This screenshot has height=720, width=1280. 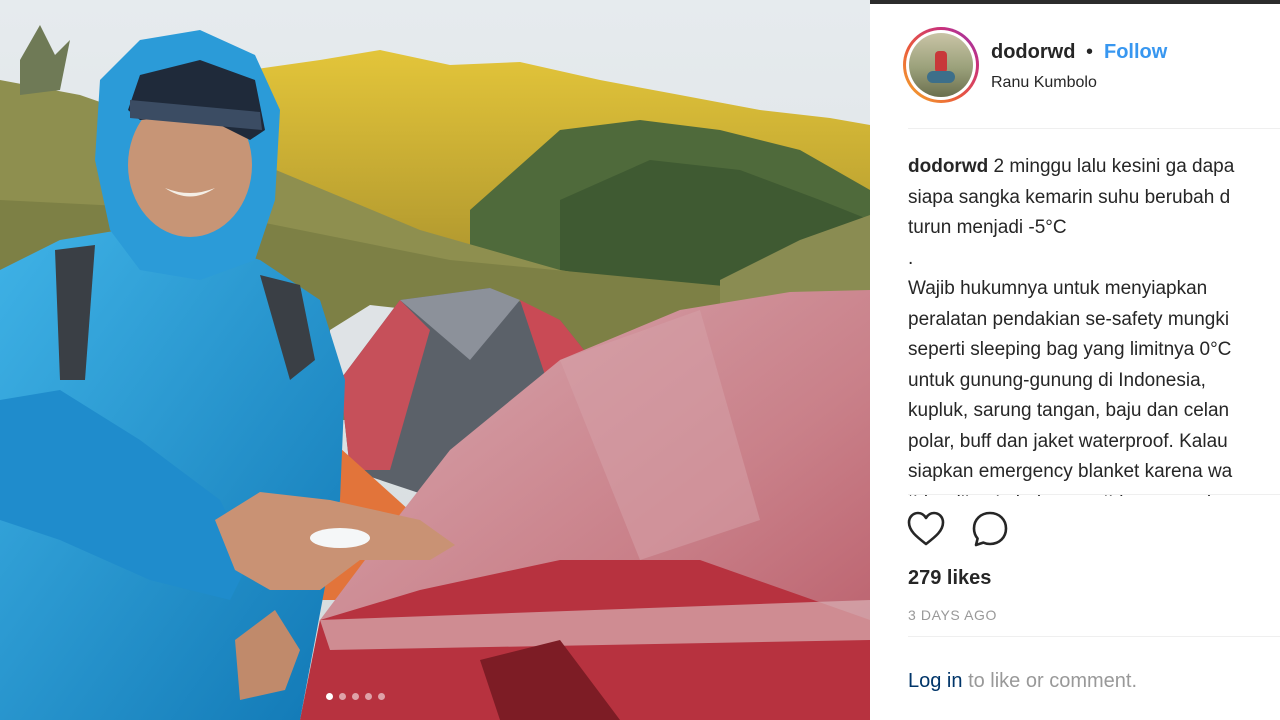 I want to click on caption-line: seperti sleeping bag yang limitnya 0°C, so click(x=1070, y=349).